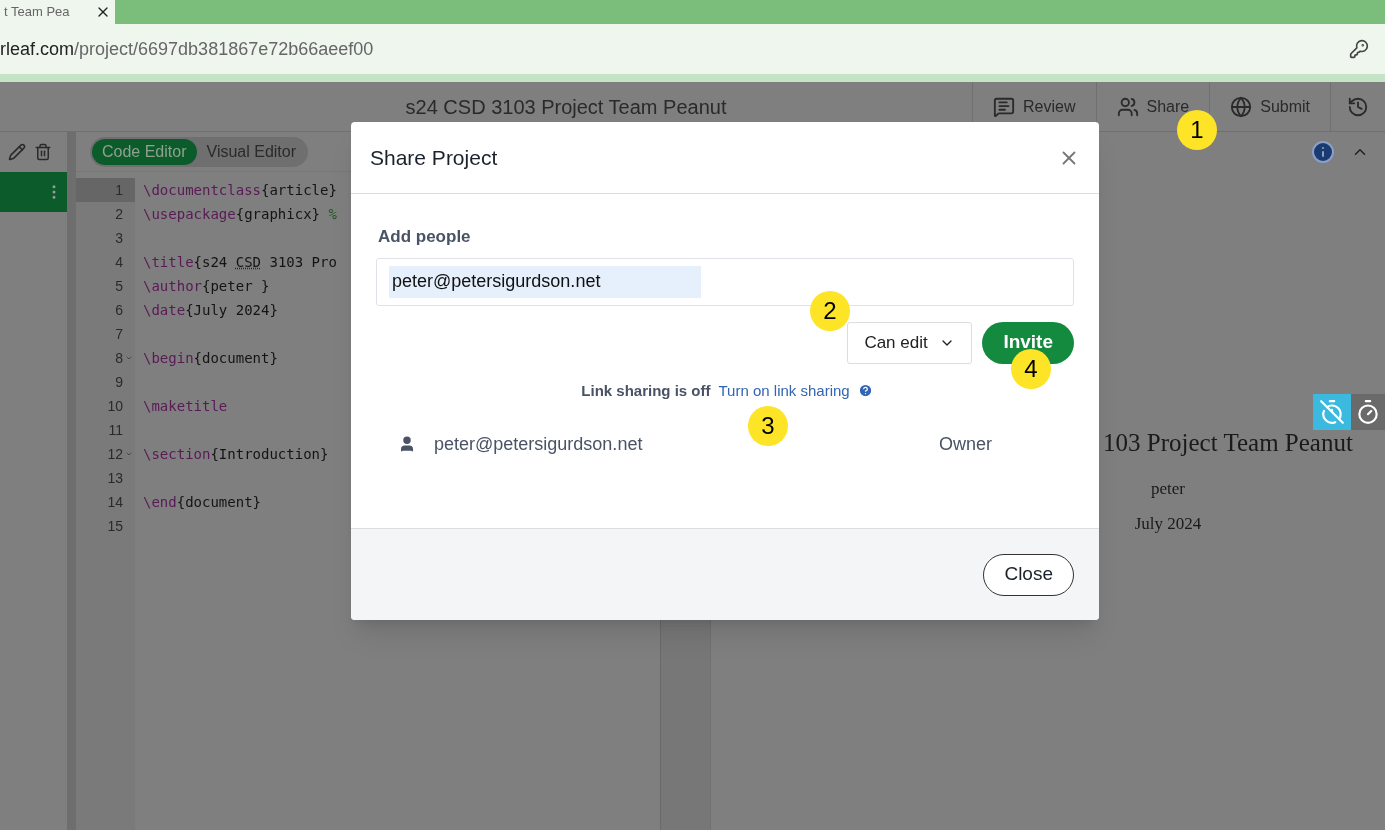 The image size is (1385, 830). What do you see at coordinates (1241, 106) in the screenshot?
I see `globe-icon` at bounding box center [1241, 106].